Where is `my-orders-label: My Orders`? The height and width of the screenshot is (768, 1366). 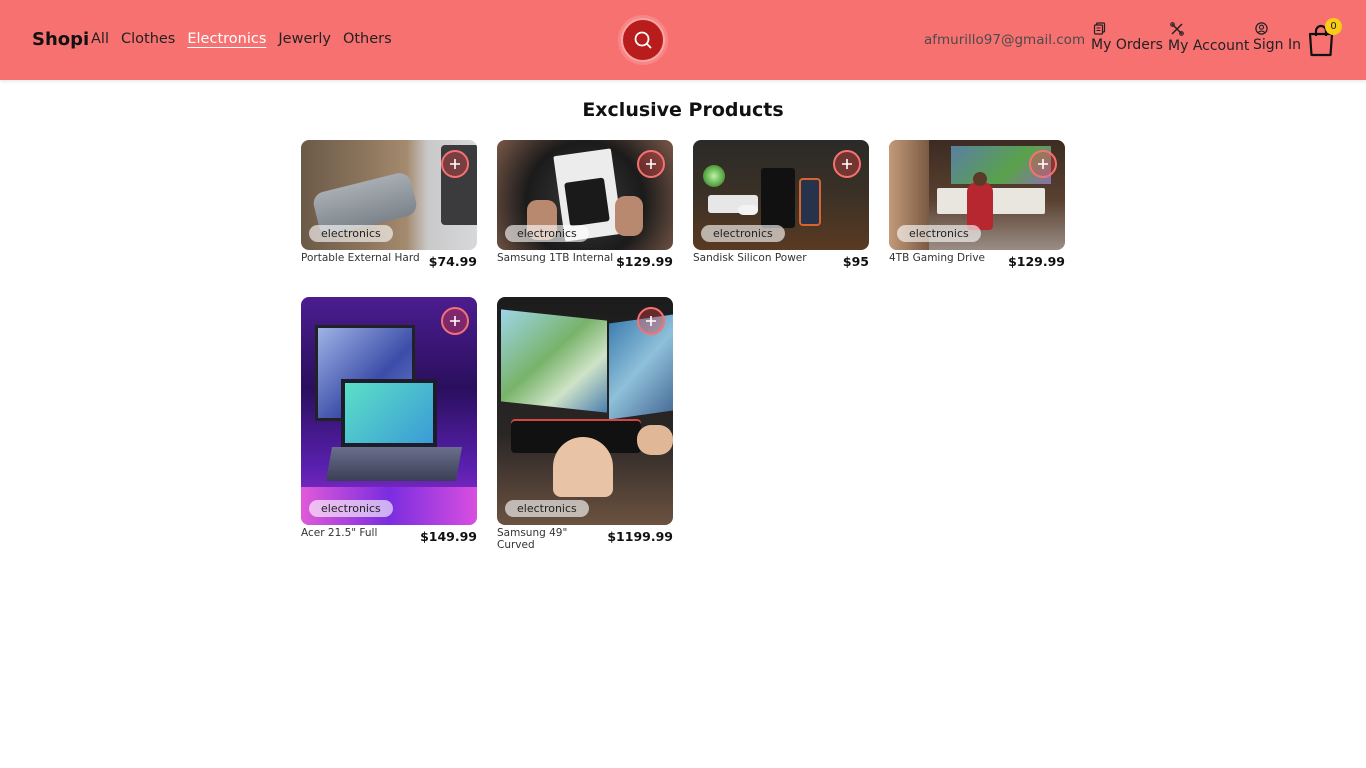
my-orders-label: My Orders is located at coordinates (1127, 45).